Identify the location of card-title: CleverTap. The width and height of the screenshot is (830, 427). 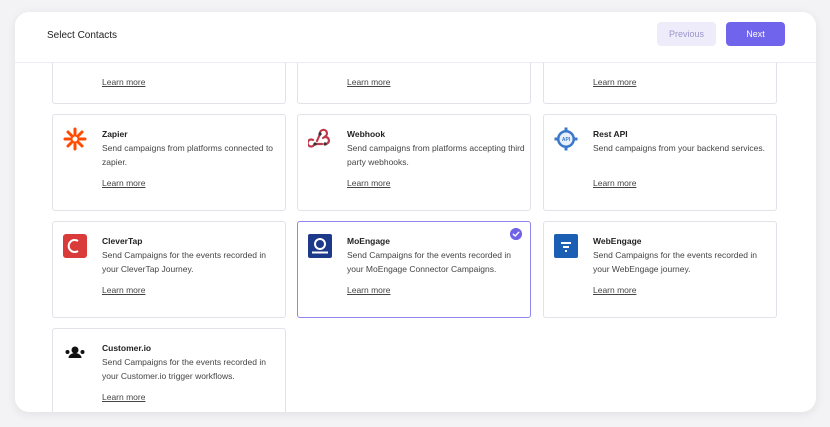
(122, 241).